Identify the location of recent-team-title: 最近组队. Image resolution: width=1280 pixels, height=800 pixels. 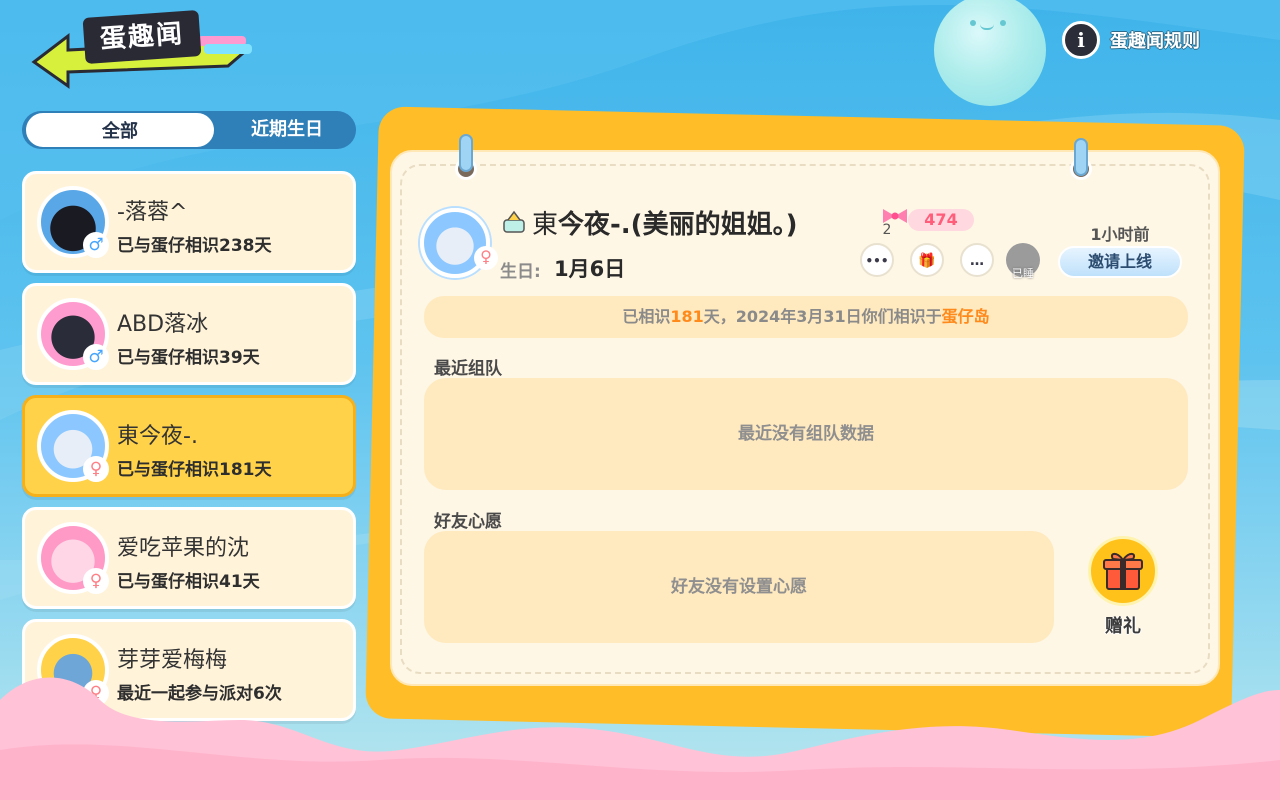
(468, 369).